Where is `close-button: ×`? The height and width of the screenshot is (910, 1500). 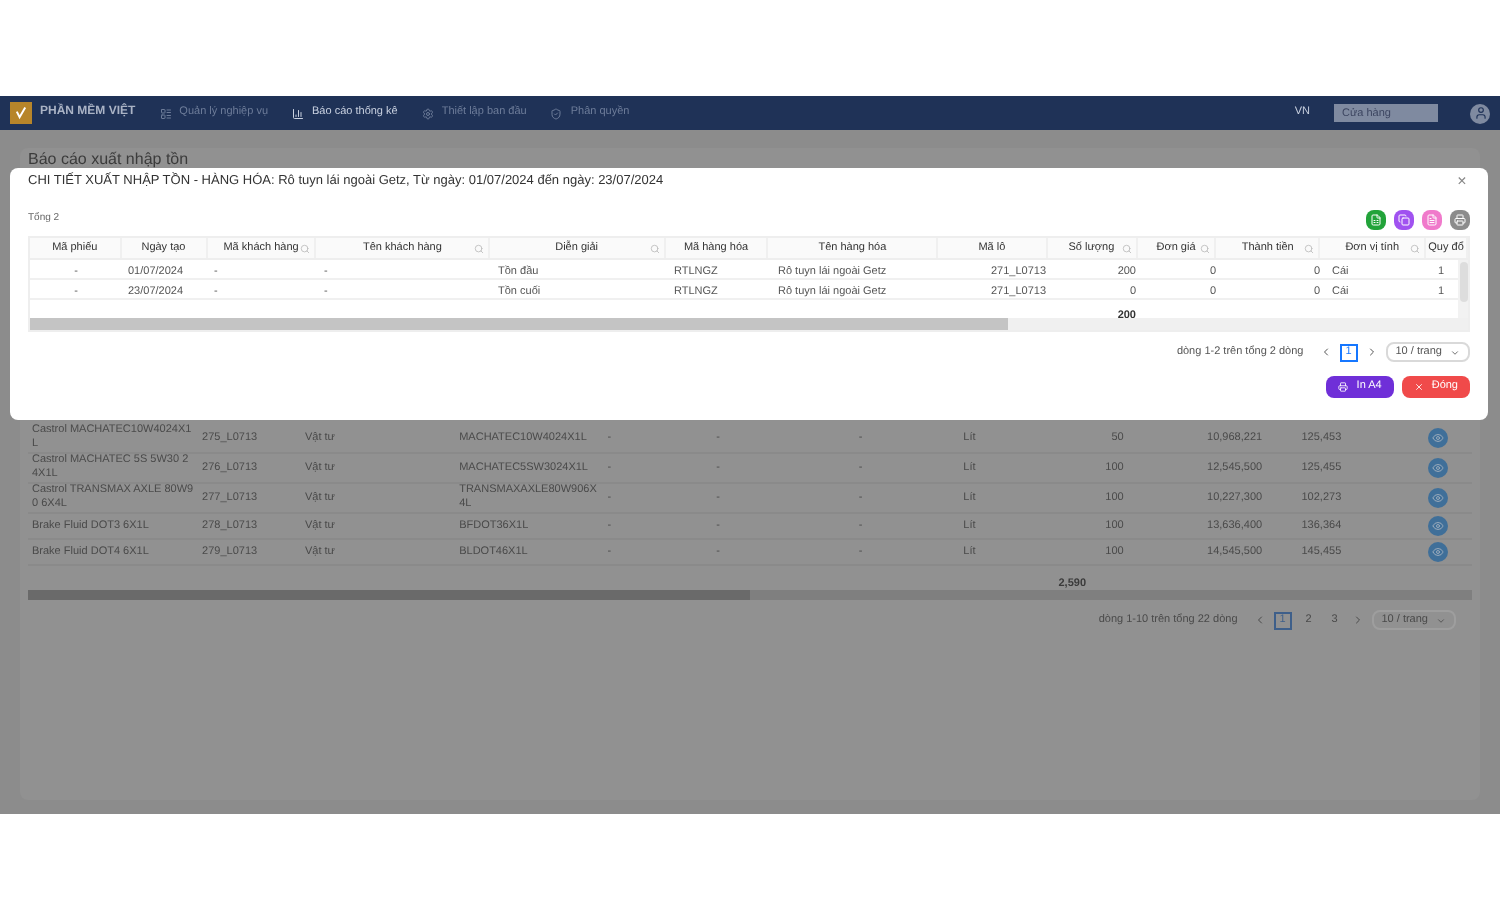
close-button: × is located at coordinates (1462, 182).